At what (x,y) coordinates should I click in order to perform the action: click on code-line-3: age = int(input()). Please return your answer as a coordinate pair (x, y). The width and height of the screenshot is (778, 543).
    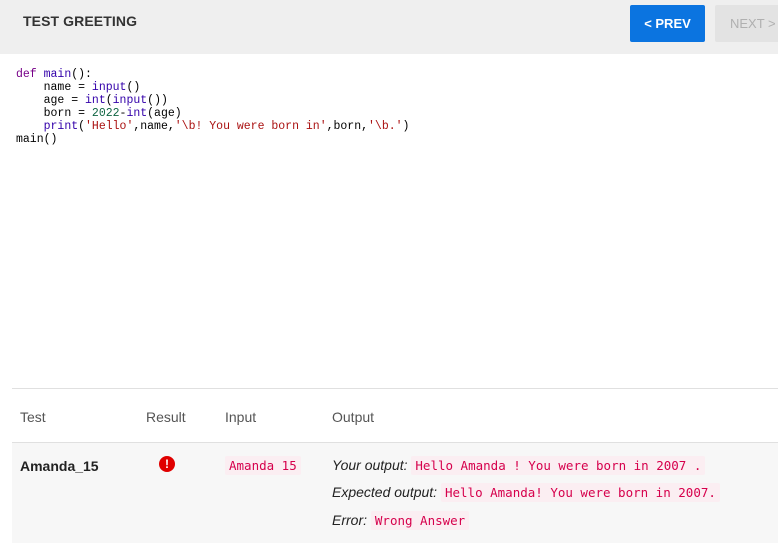
    Looking at the image, I should click on (105, 100).